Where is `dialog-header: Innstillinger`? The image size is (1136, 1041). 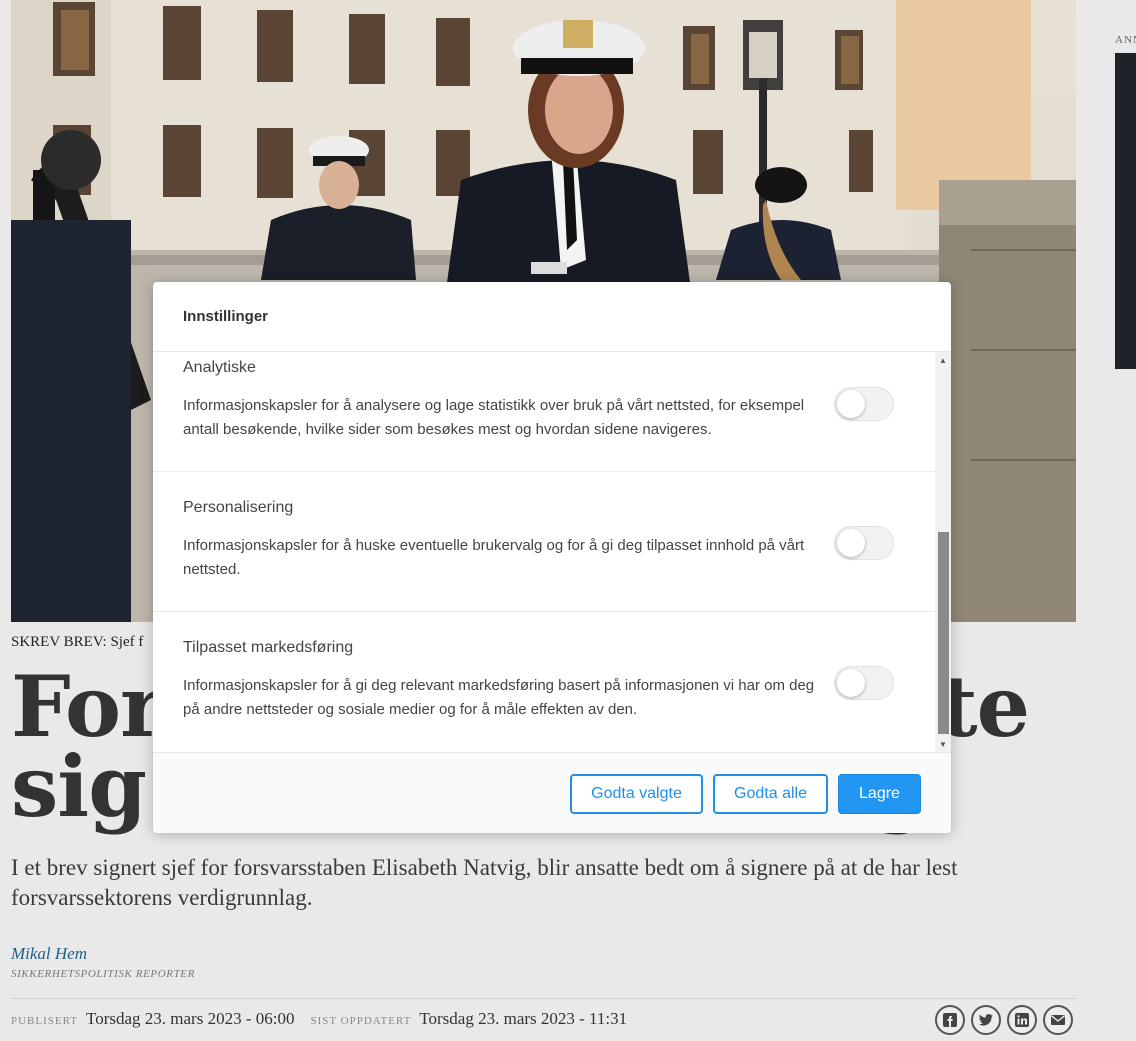
dialog-header: Innstillinger is located at coordinates (552, 317).